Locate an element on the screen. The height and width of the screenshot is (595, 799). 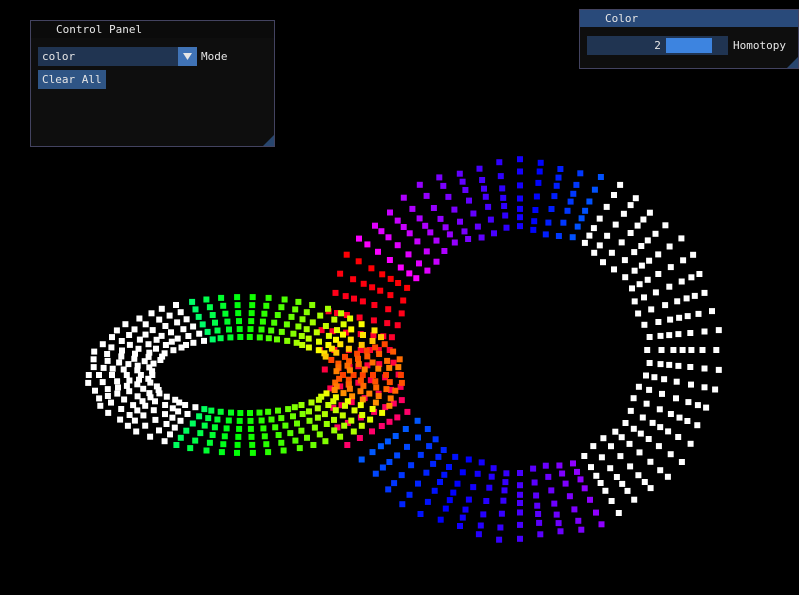
mode-label: Mode is located at coordinates (214, 56).